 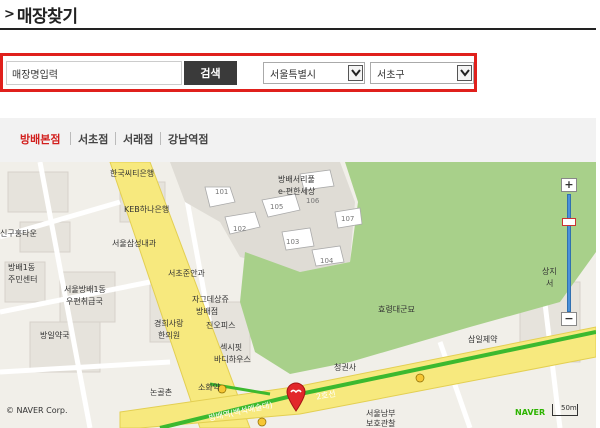 What do you see at coordinates (138, 139) in the screenshot?
I see `tab-seorae: 서래점` at bounding box center [138, 139].